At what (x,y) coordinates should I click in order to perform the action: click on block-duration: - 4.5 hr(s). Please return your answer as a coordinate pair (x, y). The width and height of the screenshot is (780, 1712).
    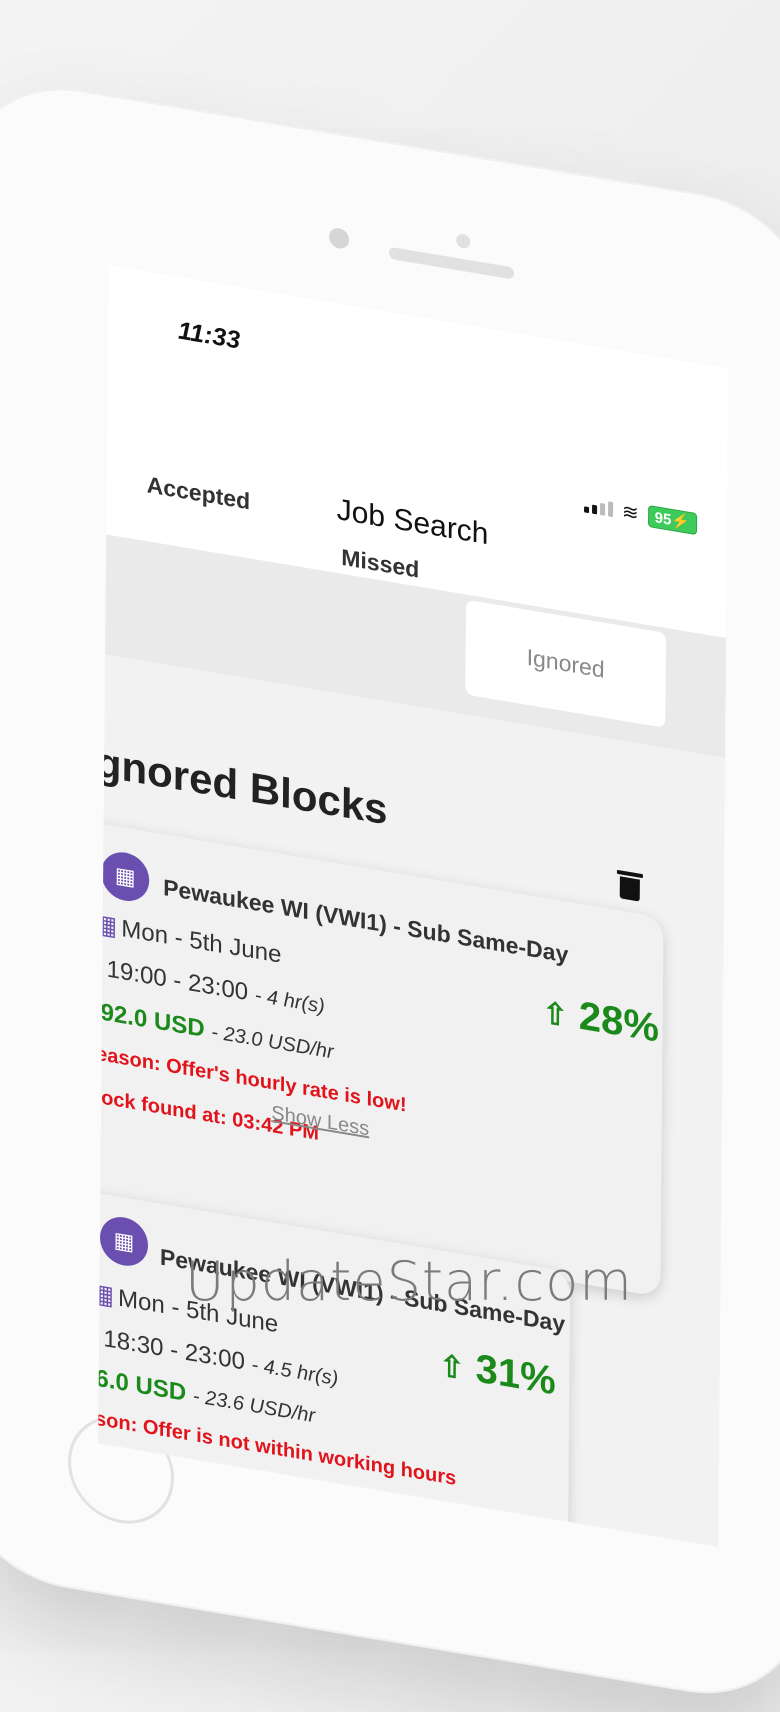
    Looking at the image, I should click on (295, 1372).